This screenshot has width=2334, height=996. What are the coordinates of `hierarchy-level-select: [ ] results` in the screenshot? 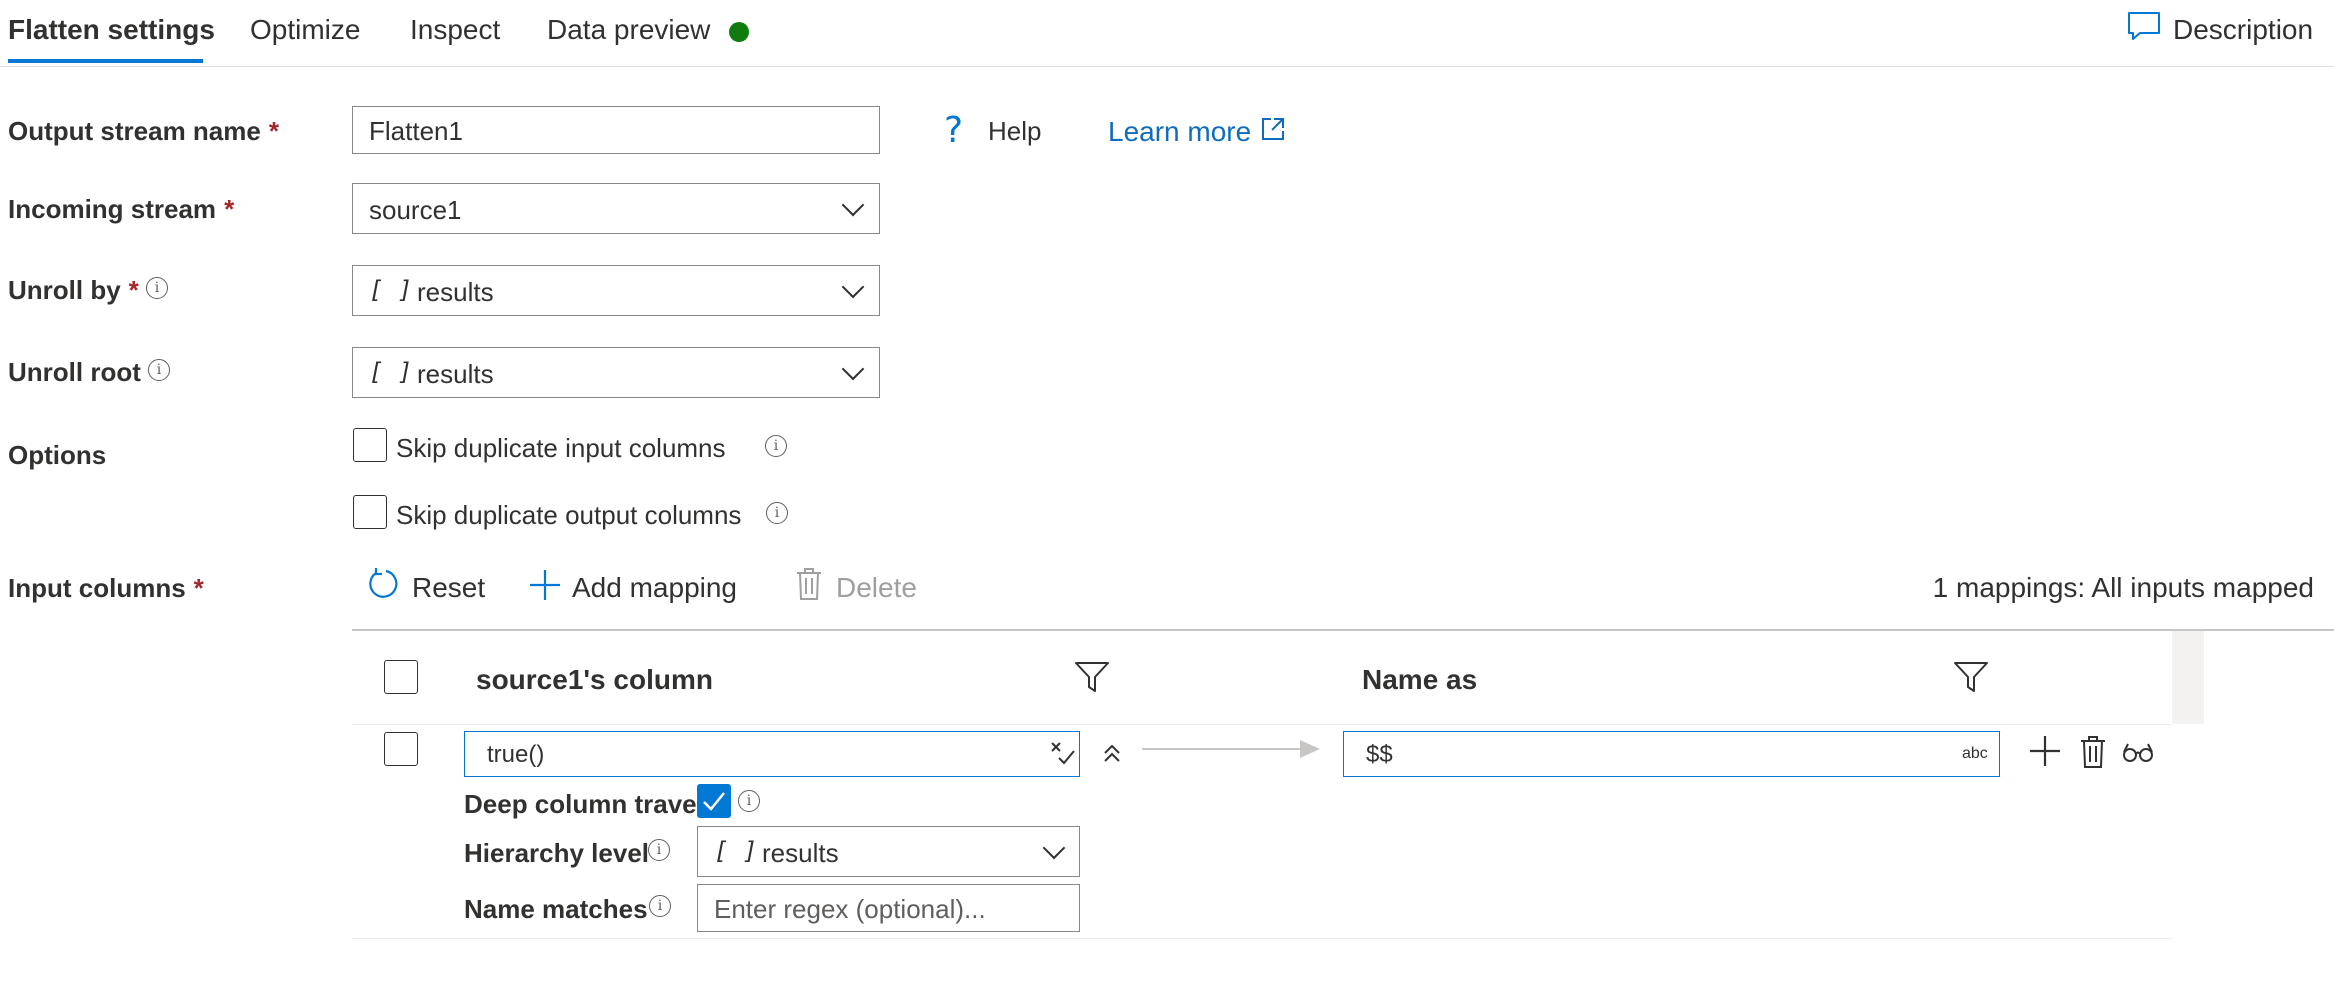 It's located at (888, 851).